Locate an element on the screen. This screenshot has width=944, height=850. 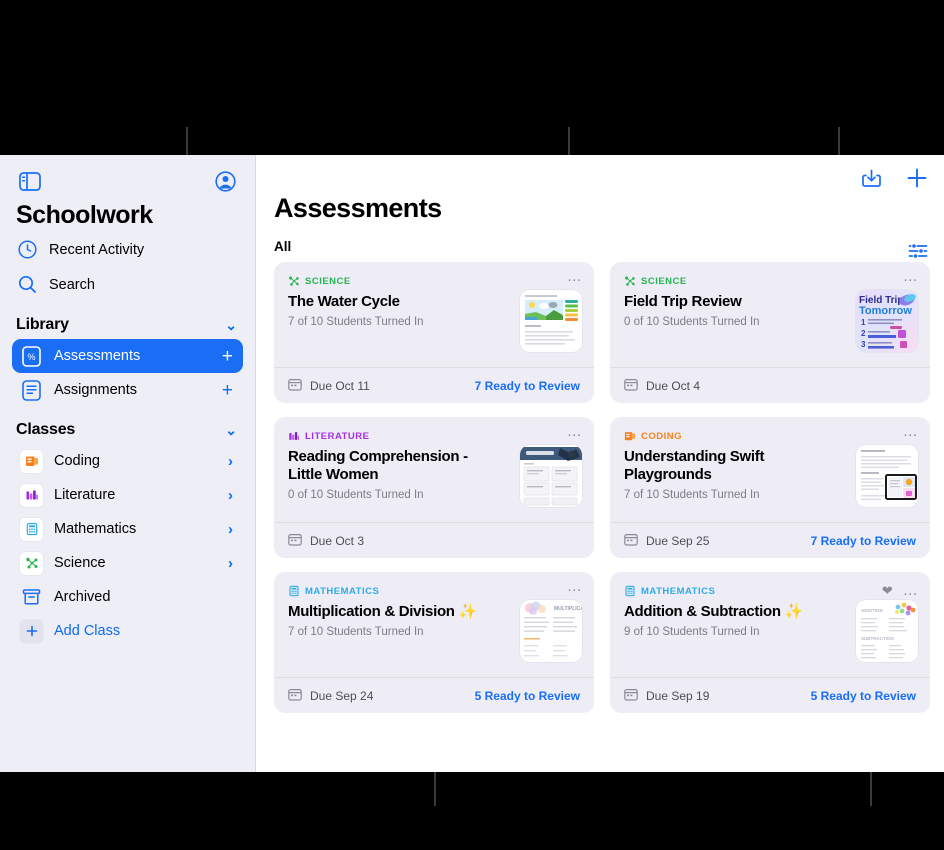
card-due: Due Sep 19 is located at coordinates (666, 696).